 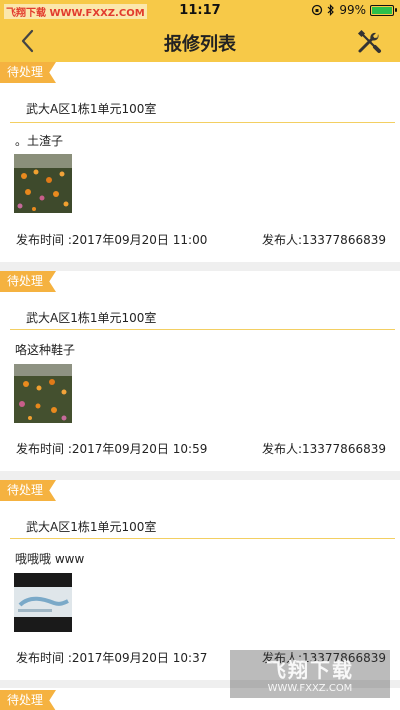 I want to click on status-right: 99%, so click(x=354, y=10).